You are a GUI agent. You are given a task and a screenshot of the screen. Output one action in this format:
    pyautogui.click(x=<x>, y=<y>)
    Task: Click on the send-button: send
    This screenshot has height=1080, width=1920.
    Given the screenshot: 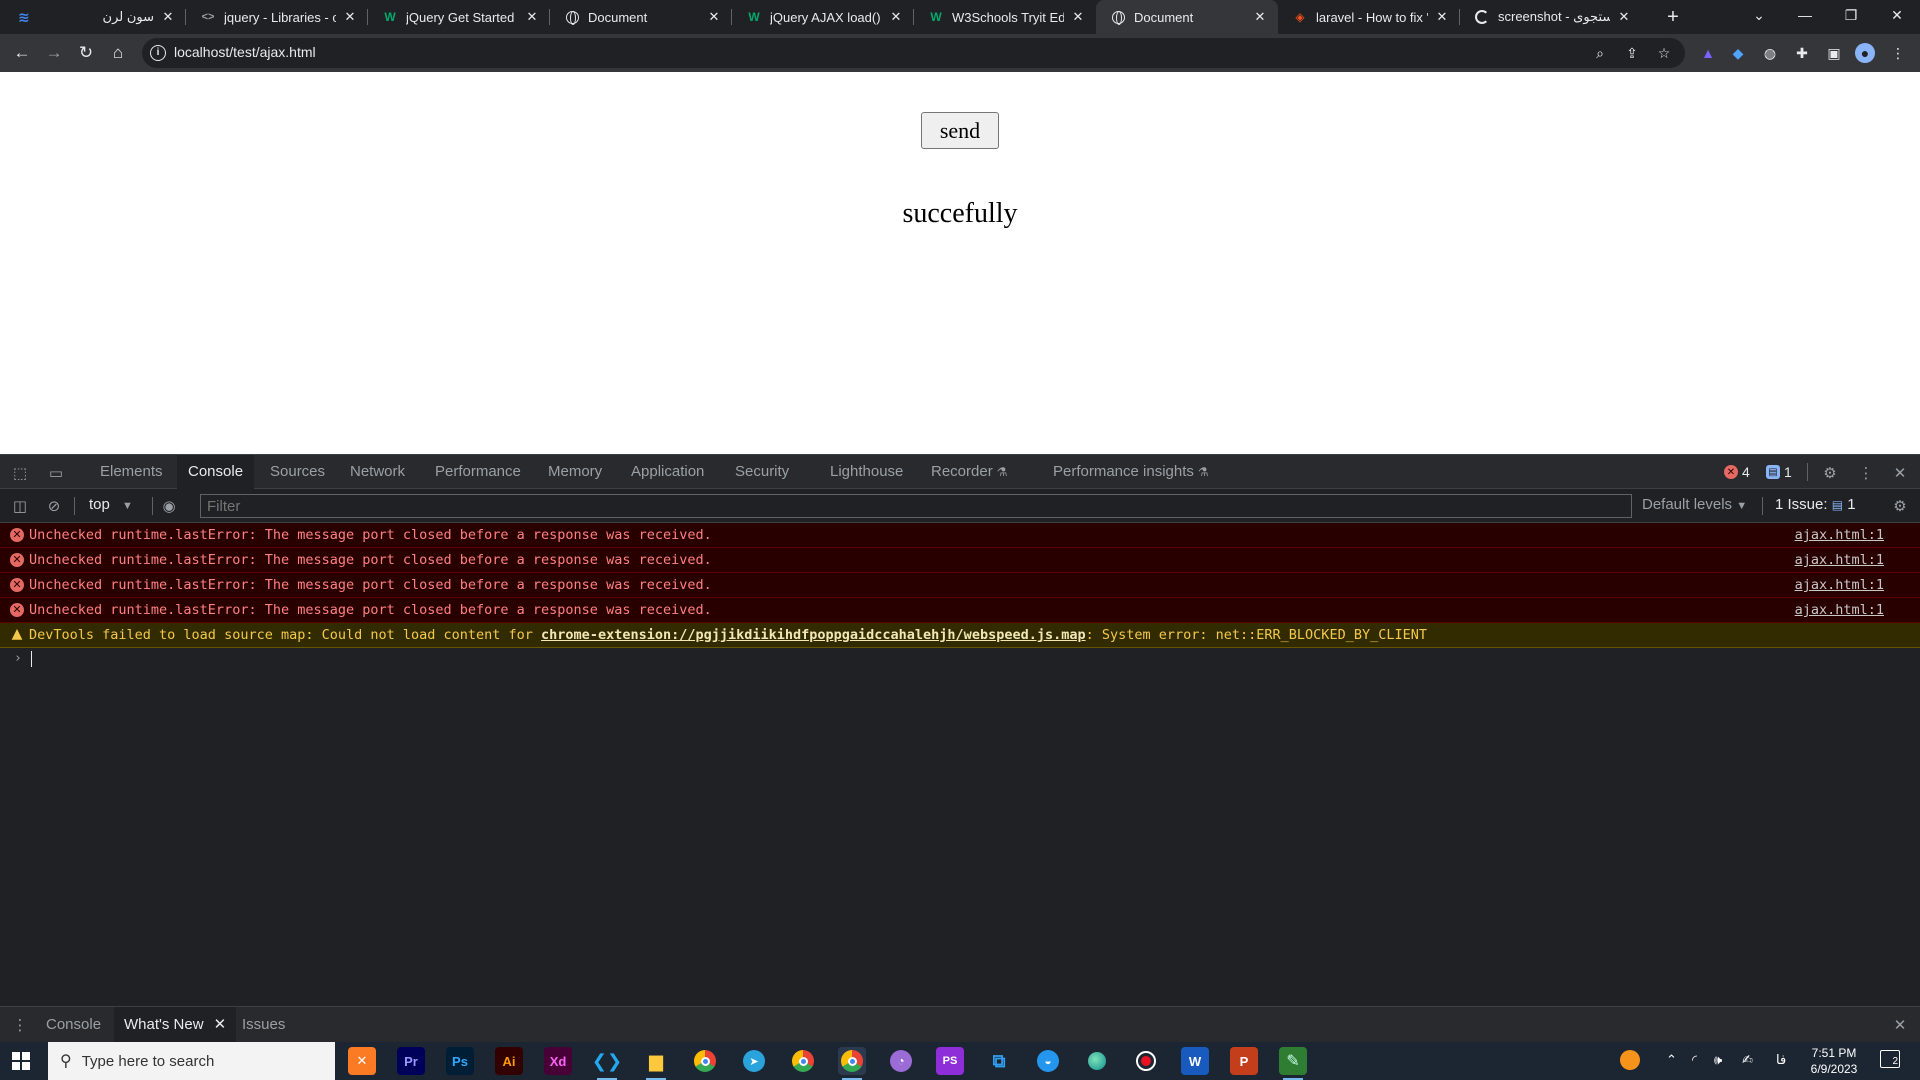 What is the action you would take?
    pyautogui.click(x=960, y=130)
    